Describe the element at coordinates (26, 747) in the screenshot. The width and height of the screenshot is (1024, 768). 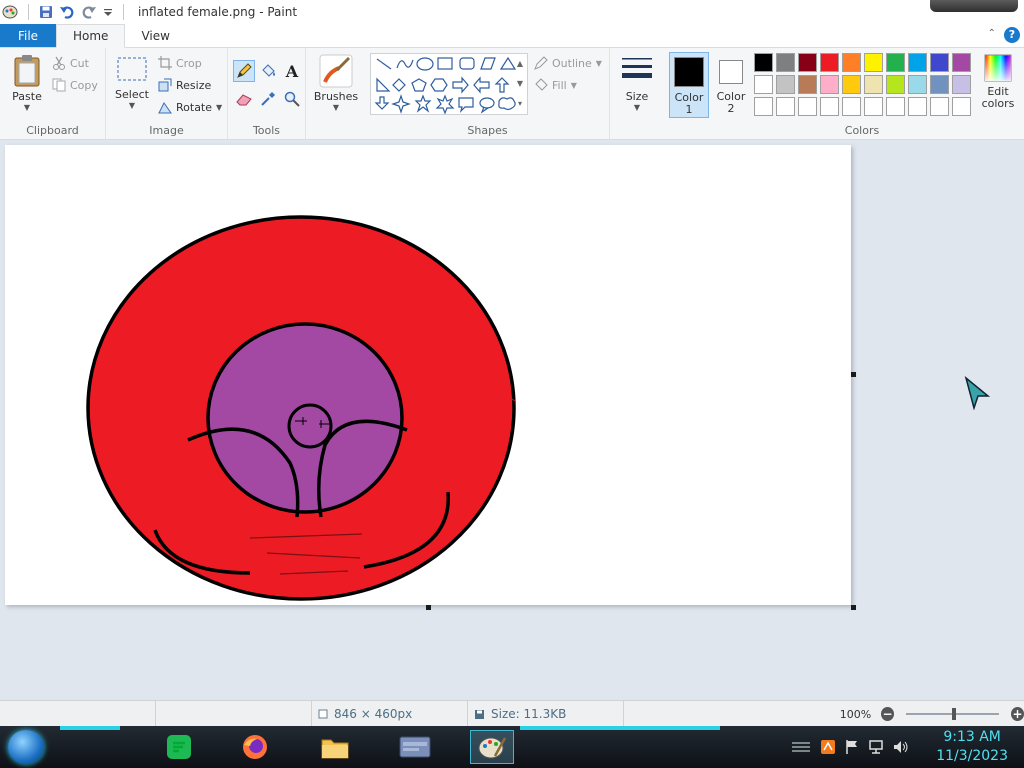
I see `start-button` at that location.